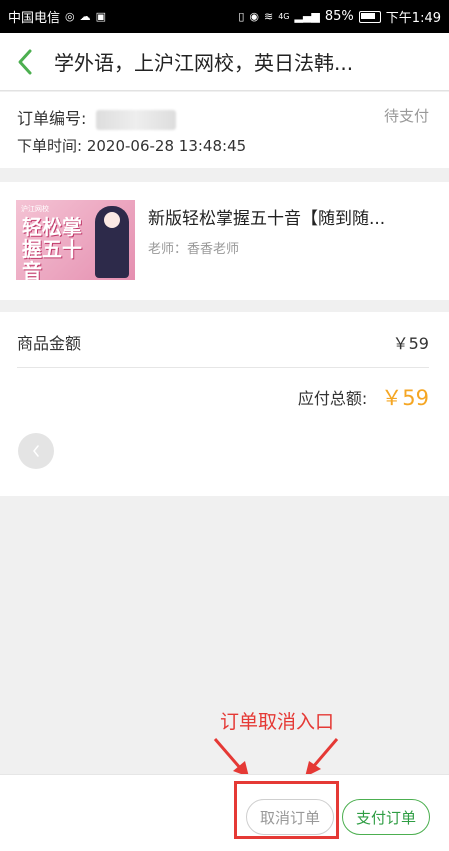 The height and width of the screenshot is (851, 449). What do you see at coordinates (135, 119) in the screenshot?
I see `order-number-redacted` at bounding box center [135, 119].